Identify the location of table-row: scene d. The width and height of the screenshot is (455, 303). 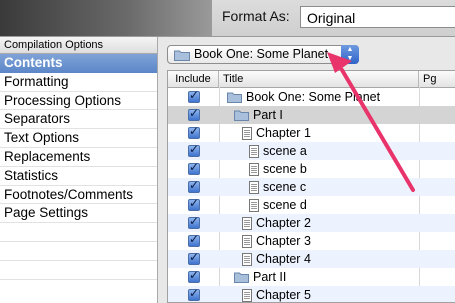
(311, 205).